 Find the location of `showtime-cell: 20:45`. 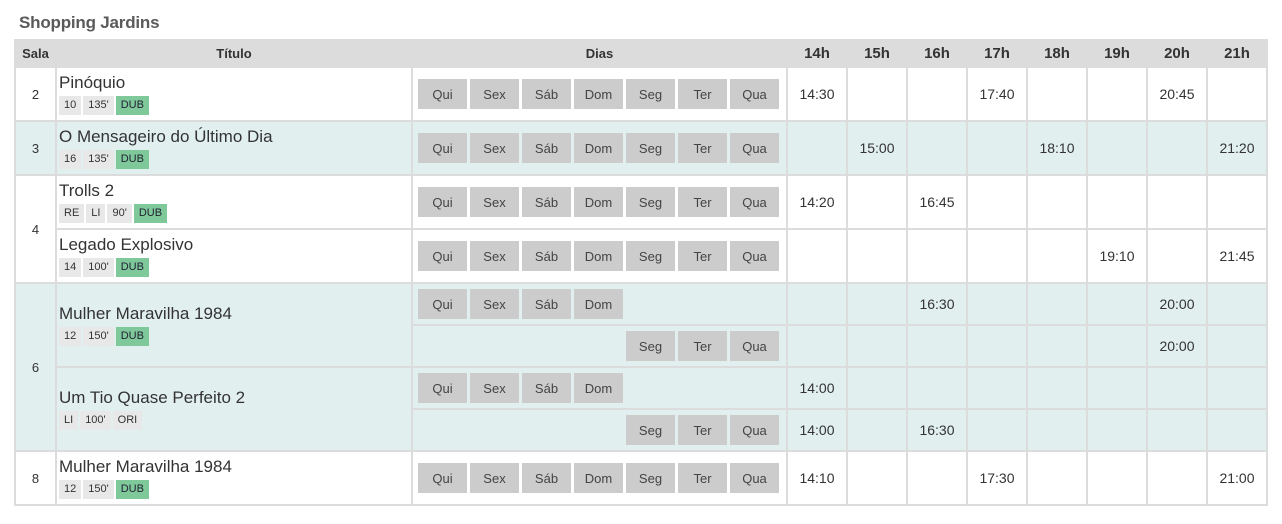

showtime-cell: 20:45 is located at coordinates (1177, 94).